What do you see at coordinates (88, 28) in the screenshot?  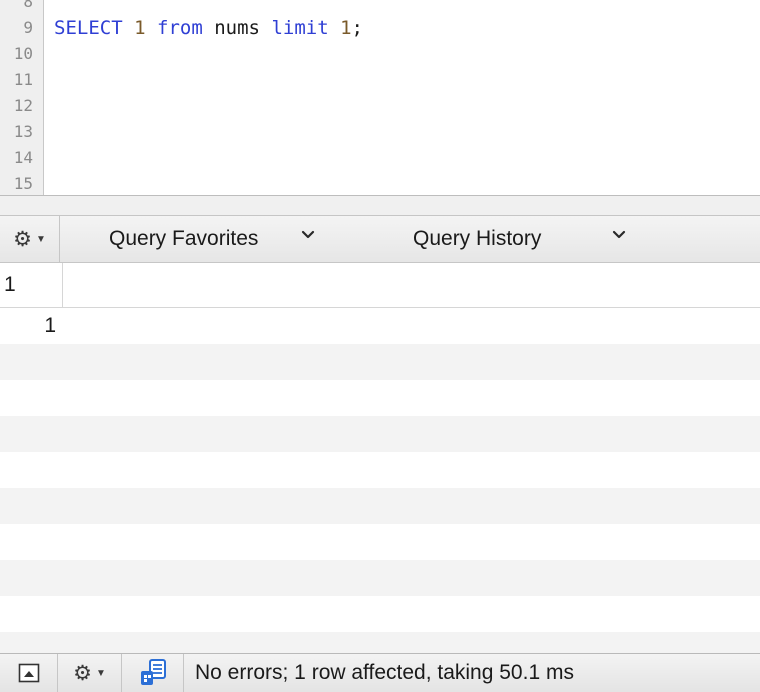 I see `sql-keyword: SELECT` at bounding box center [88, 28].